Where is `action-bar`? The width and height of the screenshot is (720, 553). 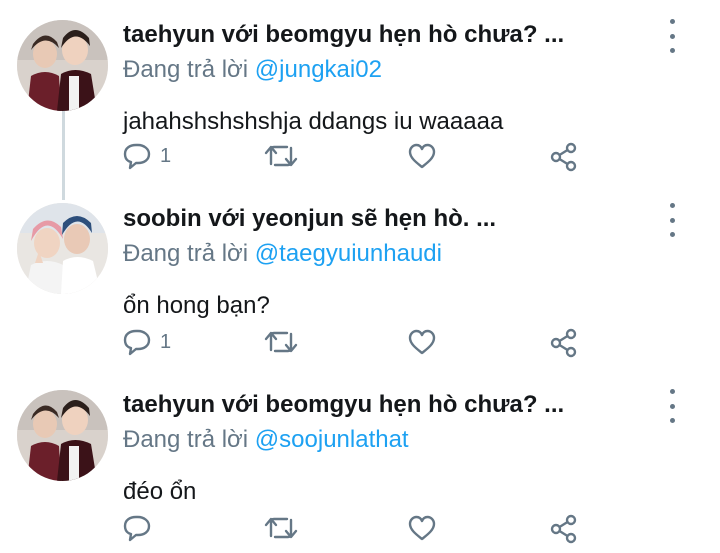
action-bar is located at coordinates (360, 532).